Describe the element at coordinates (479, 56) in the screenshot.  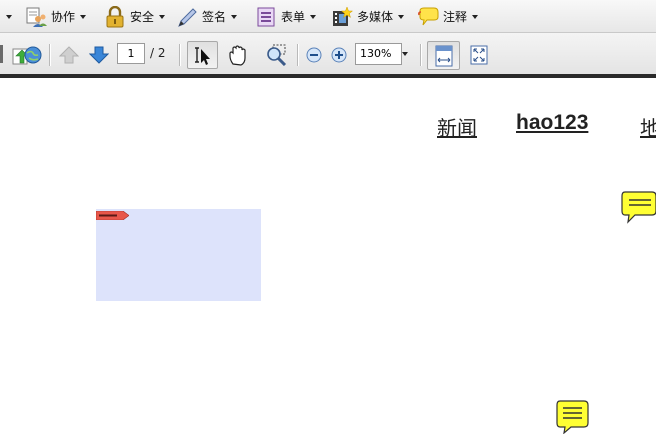
I see `fit-page-icon` at that location.